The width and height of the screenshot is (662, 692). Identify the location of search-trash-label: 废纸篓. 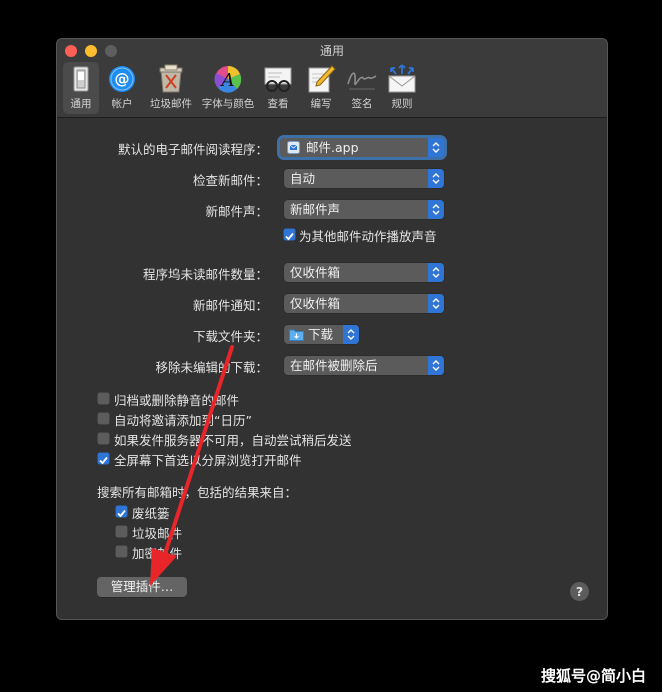
(151, 513).